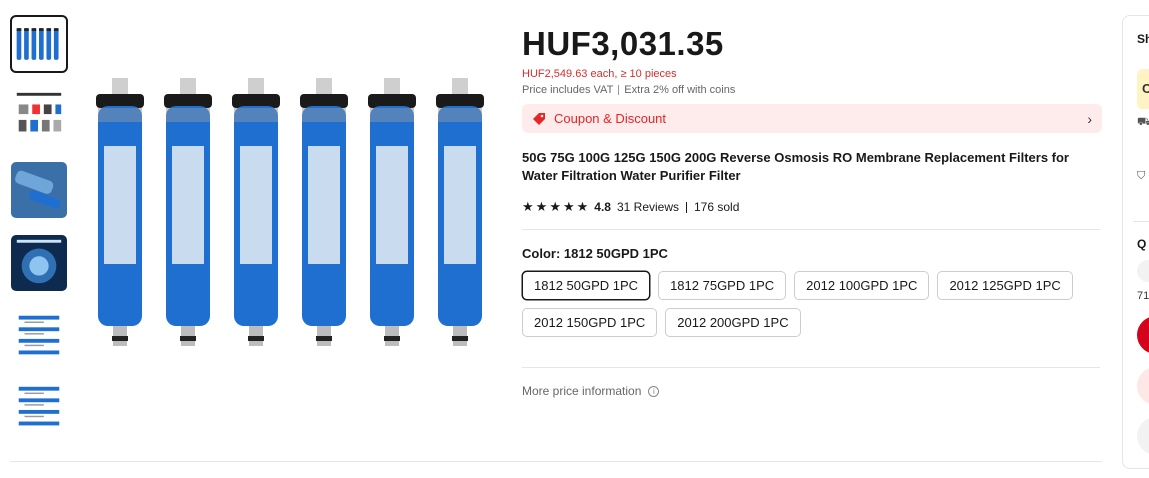 This screenshot has height=478, width=1149. Describe the element at coordinates (1141, 176) in the screenshot. I see `shield-icon: ⛉` at that location.